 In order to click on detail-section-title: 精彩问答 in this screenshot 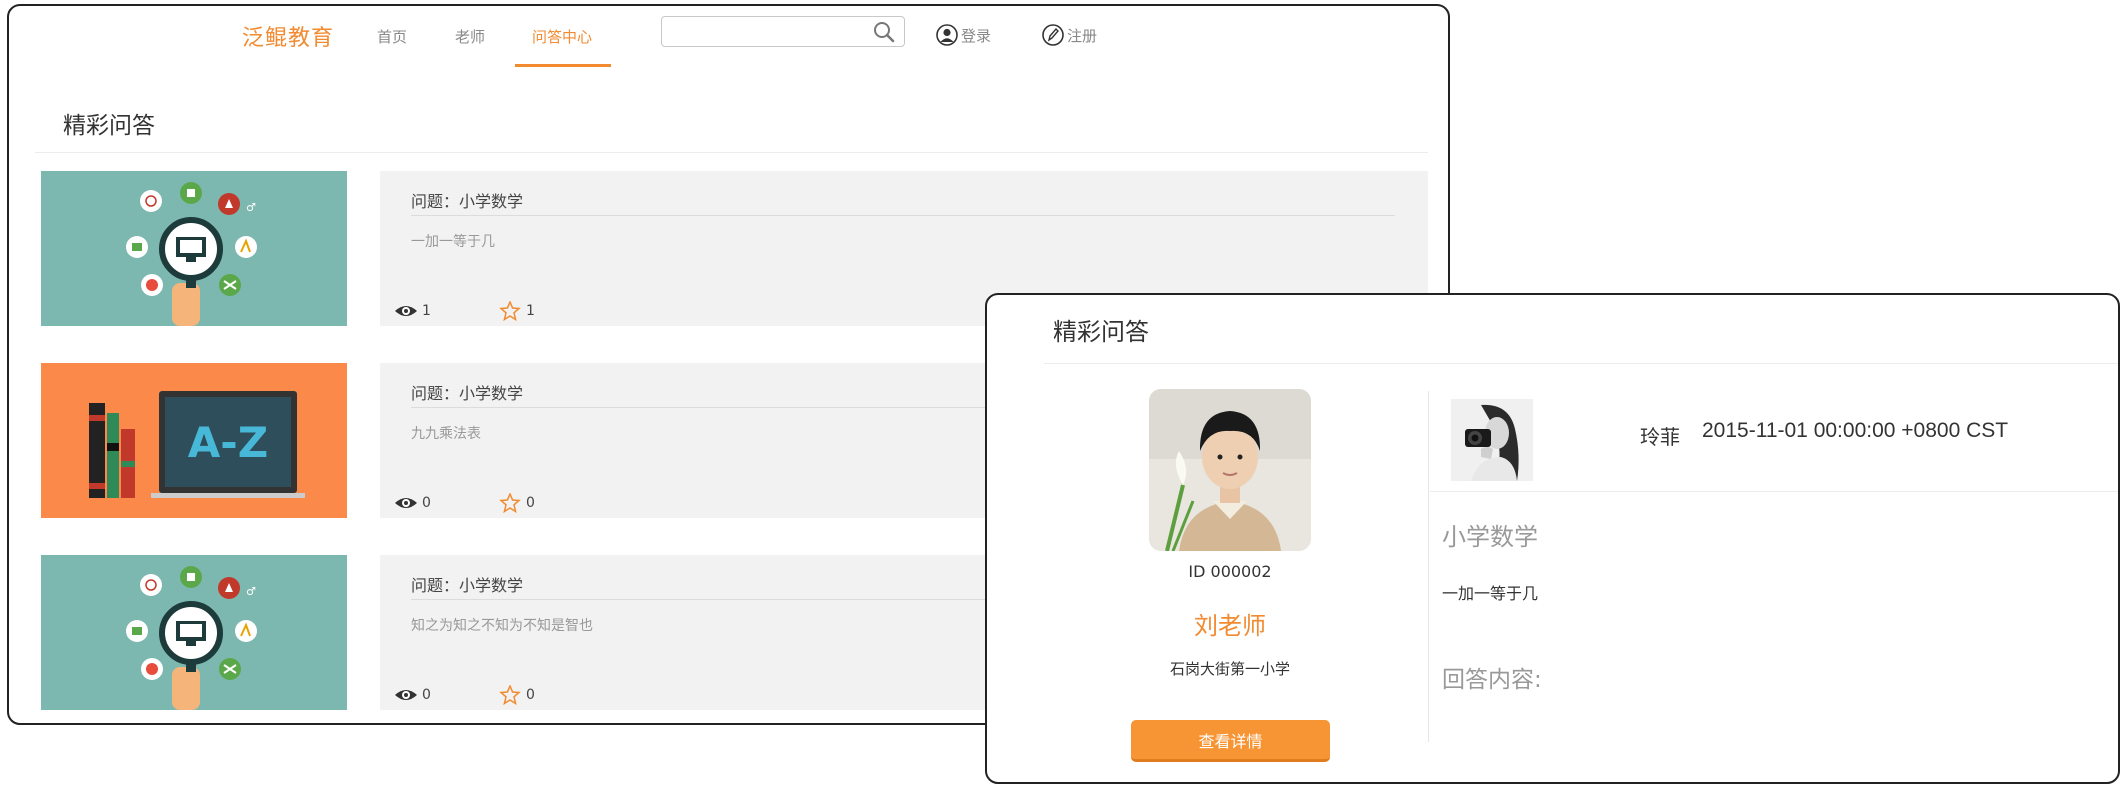, I will do `click(1101, 332)`.